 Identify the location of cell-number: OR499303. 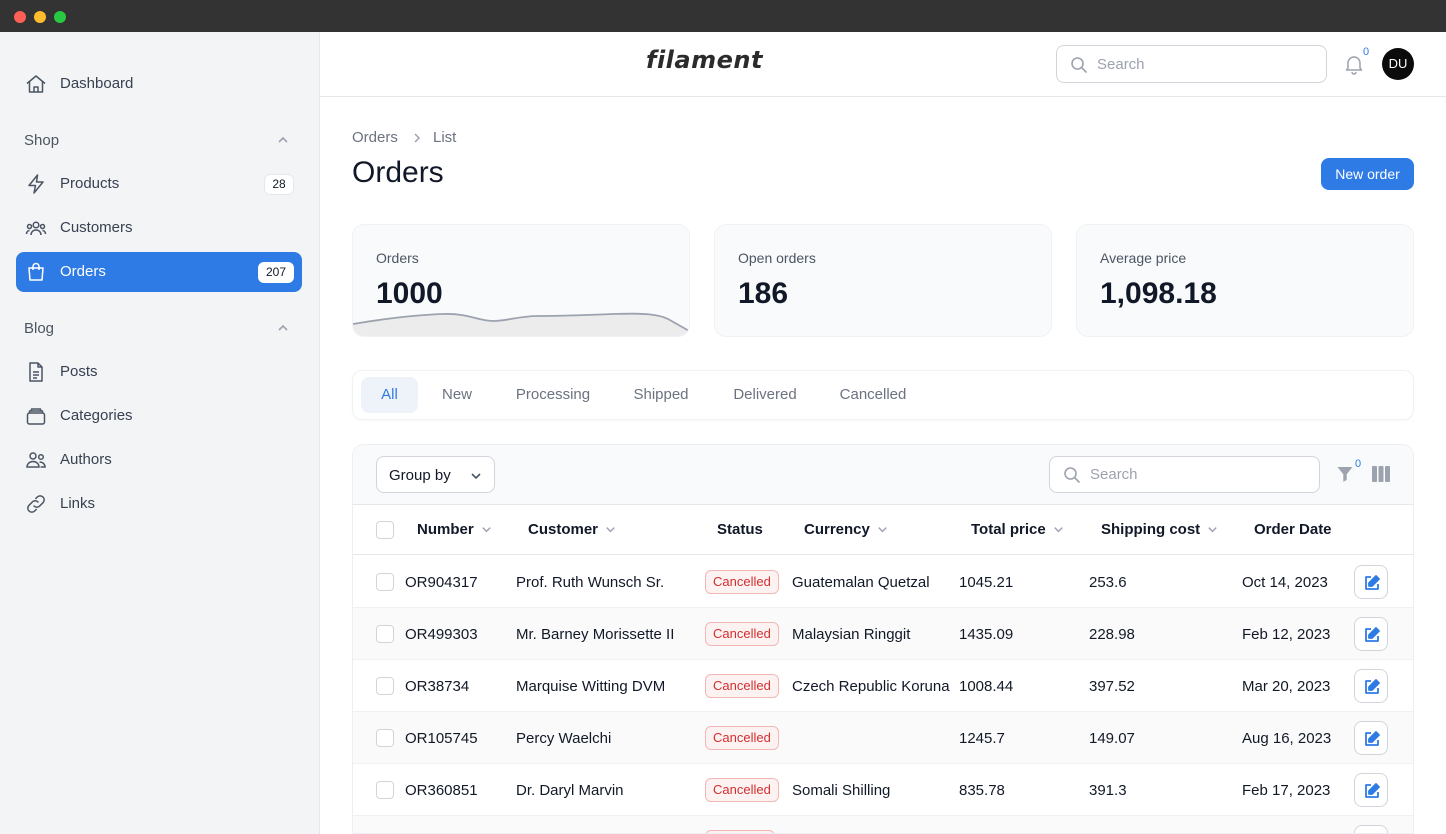
(441, 634).